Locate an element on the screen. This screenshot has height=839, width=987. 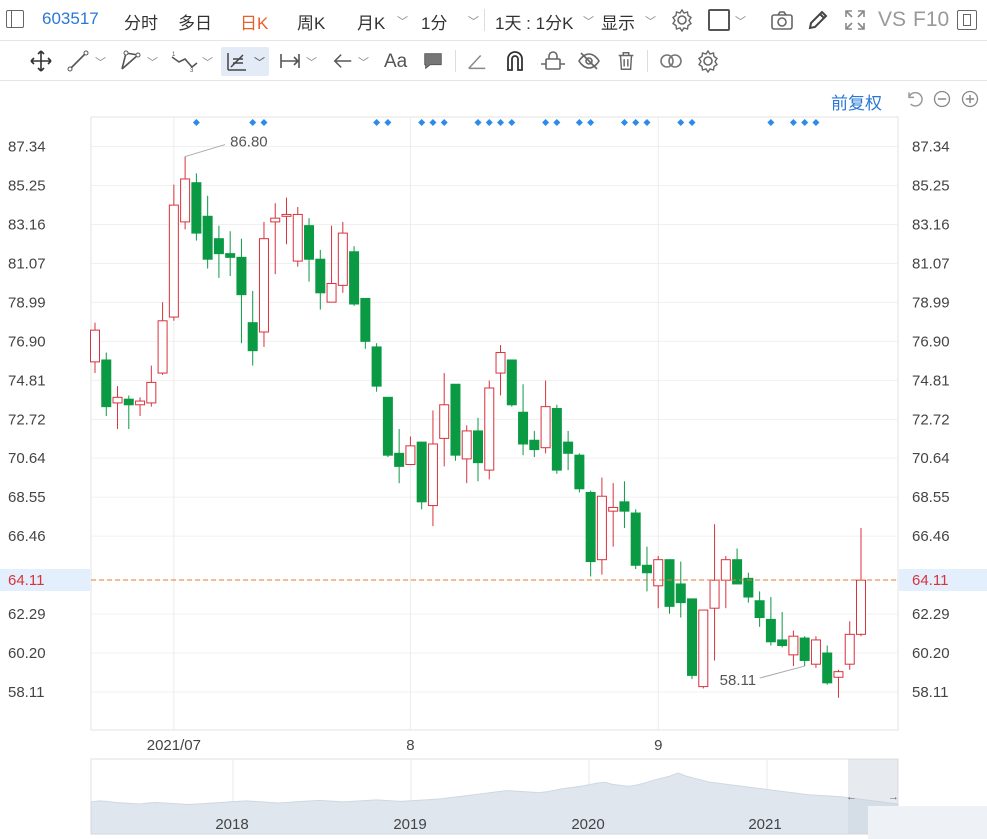
y-tick-label: 76.90 is located at coordinates (27, 341).